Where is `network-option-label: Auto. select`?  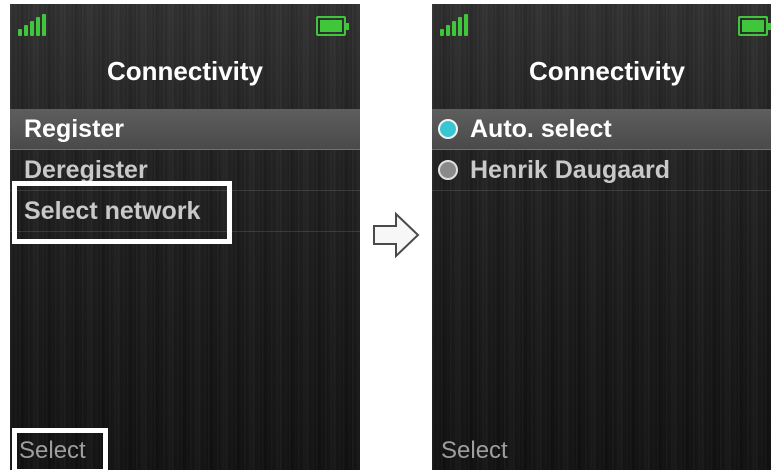 network-option-label: Auto. select is located at coordinates (541, 128).